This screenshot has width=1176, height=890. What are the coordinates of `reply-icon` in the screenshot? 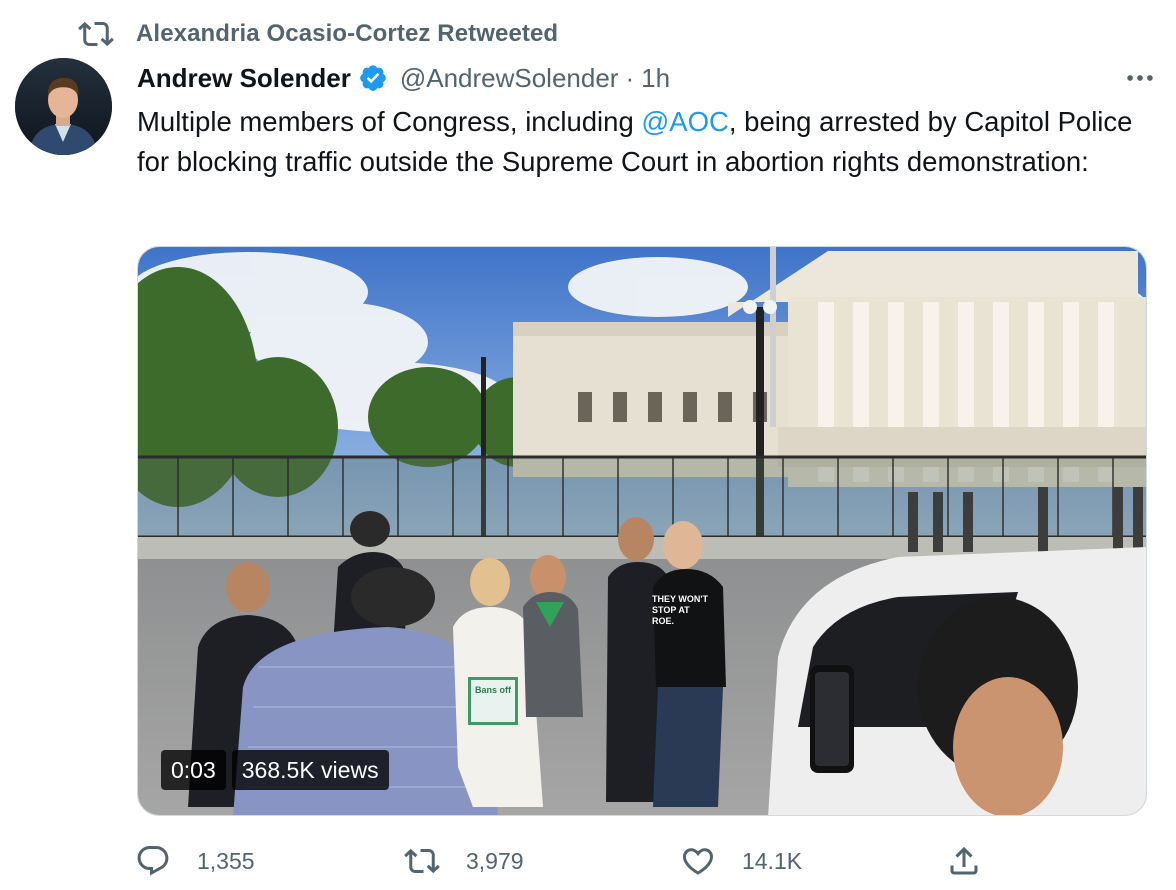 It's located at (153, 861).